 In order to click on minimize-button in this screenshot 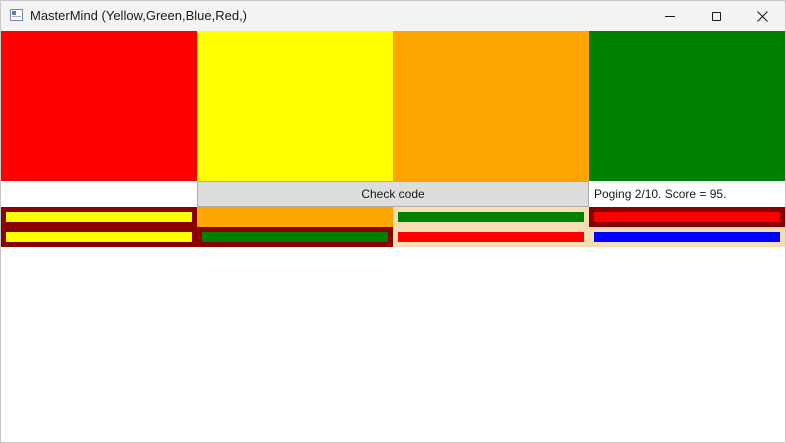, I will do `click(670, 16)`.